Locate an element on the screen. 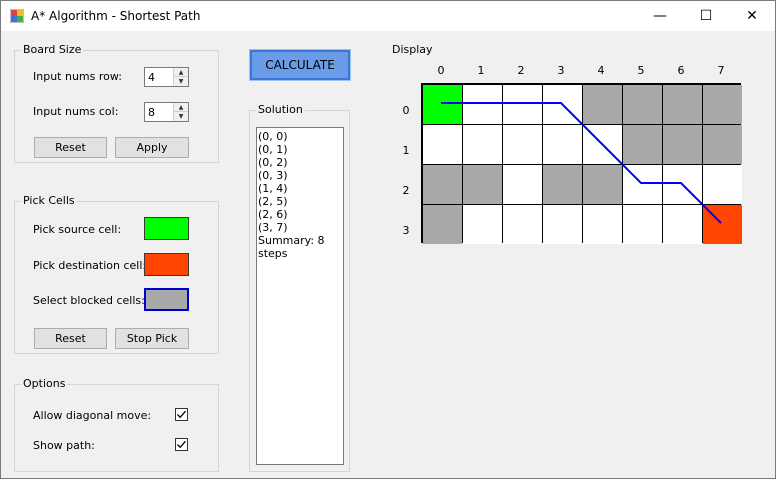 The height and width of the screenshot is (479, 776). cols-stepper: 8 ▲ ▼ is located at coordinates (166, 112).